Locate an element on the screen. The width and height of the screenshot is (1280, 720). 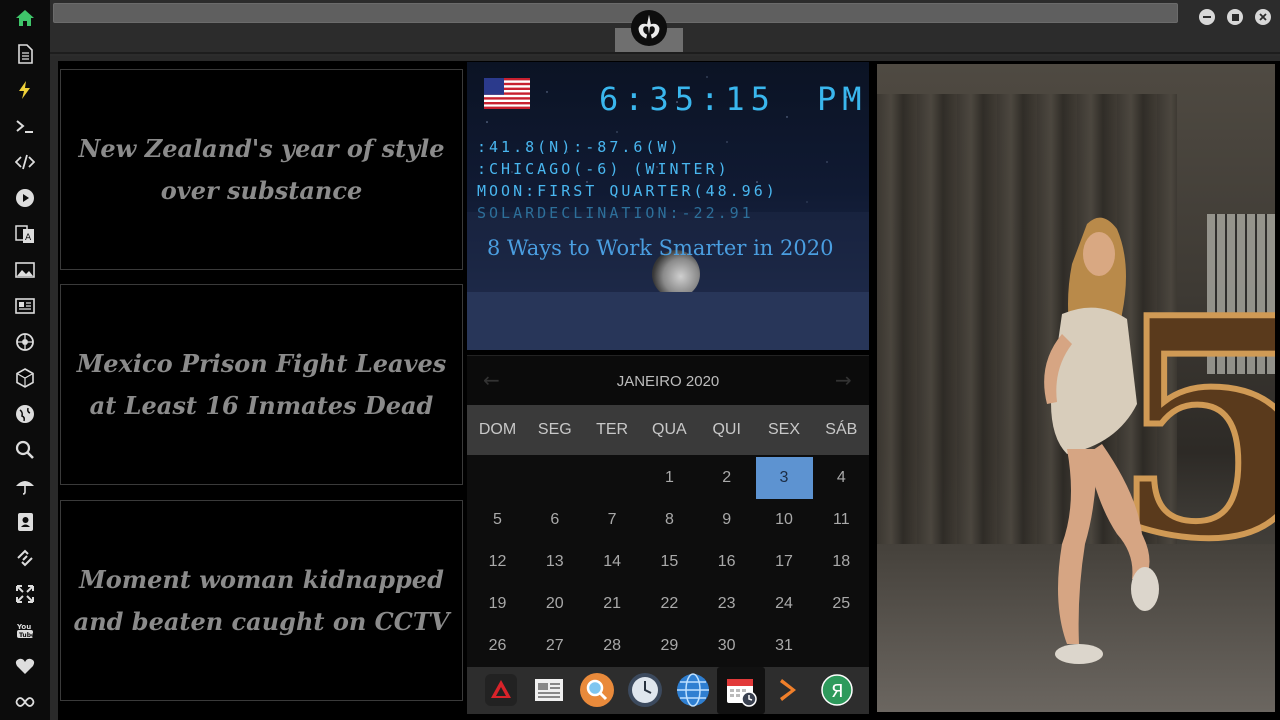
calendar-day: 4 is located at coordinates (841, 478).